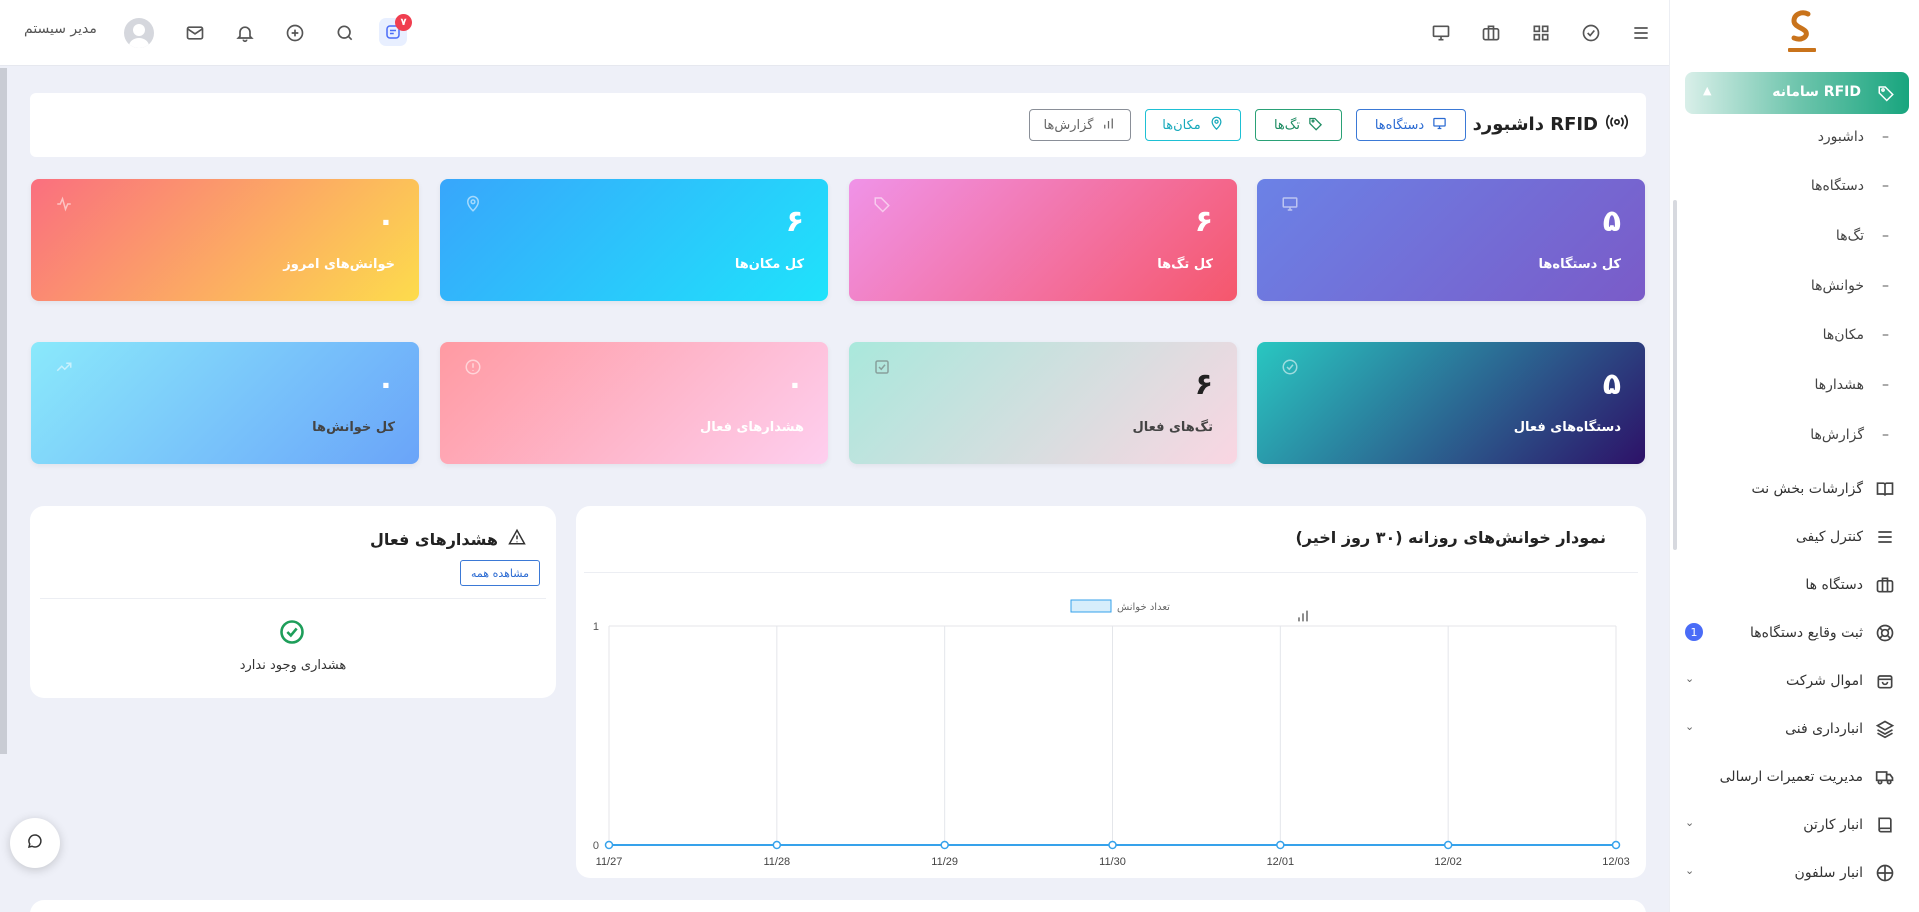 The height and width of the screenshot is (912, 1919). I want to click on stat-value: ۵, so click(1611, 221).